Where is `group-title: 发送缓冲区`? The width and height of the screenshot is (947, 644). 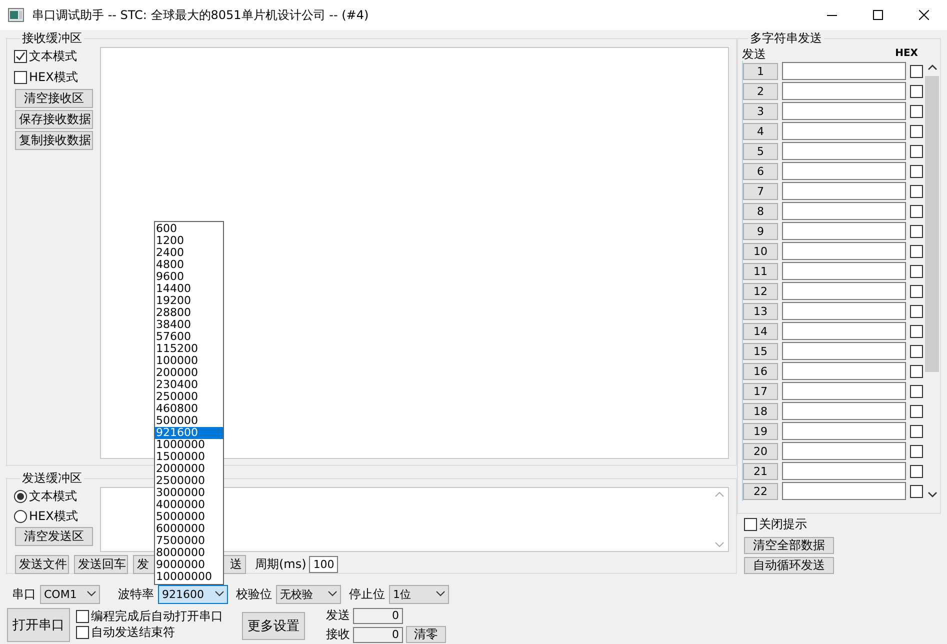
group-title: 发送缓冲区 is located at coordinates (52, 478).